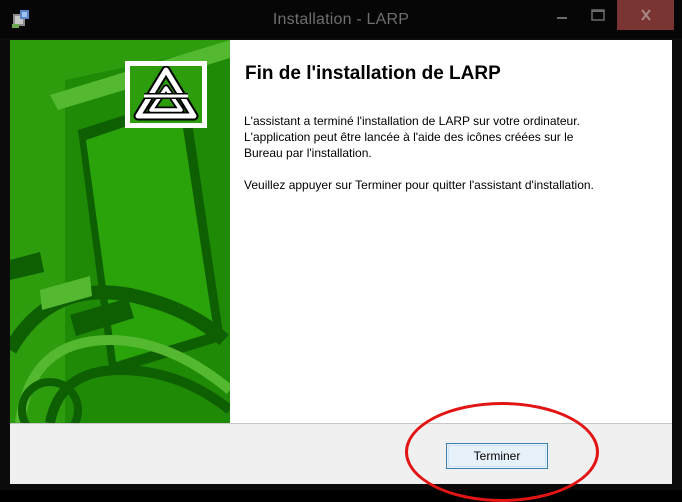  I want to click on close-button, so click(645, 15).